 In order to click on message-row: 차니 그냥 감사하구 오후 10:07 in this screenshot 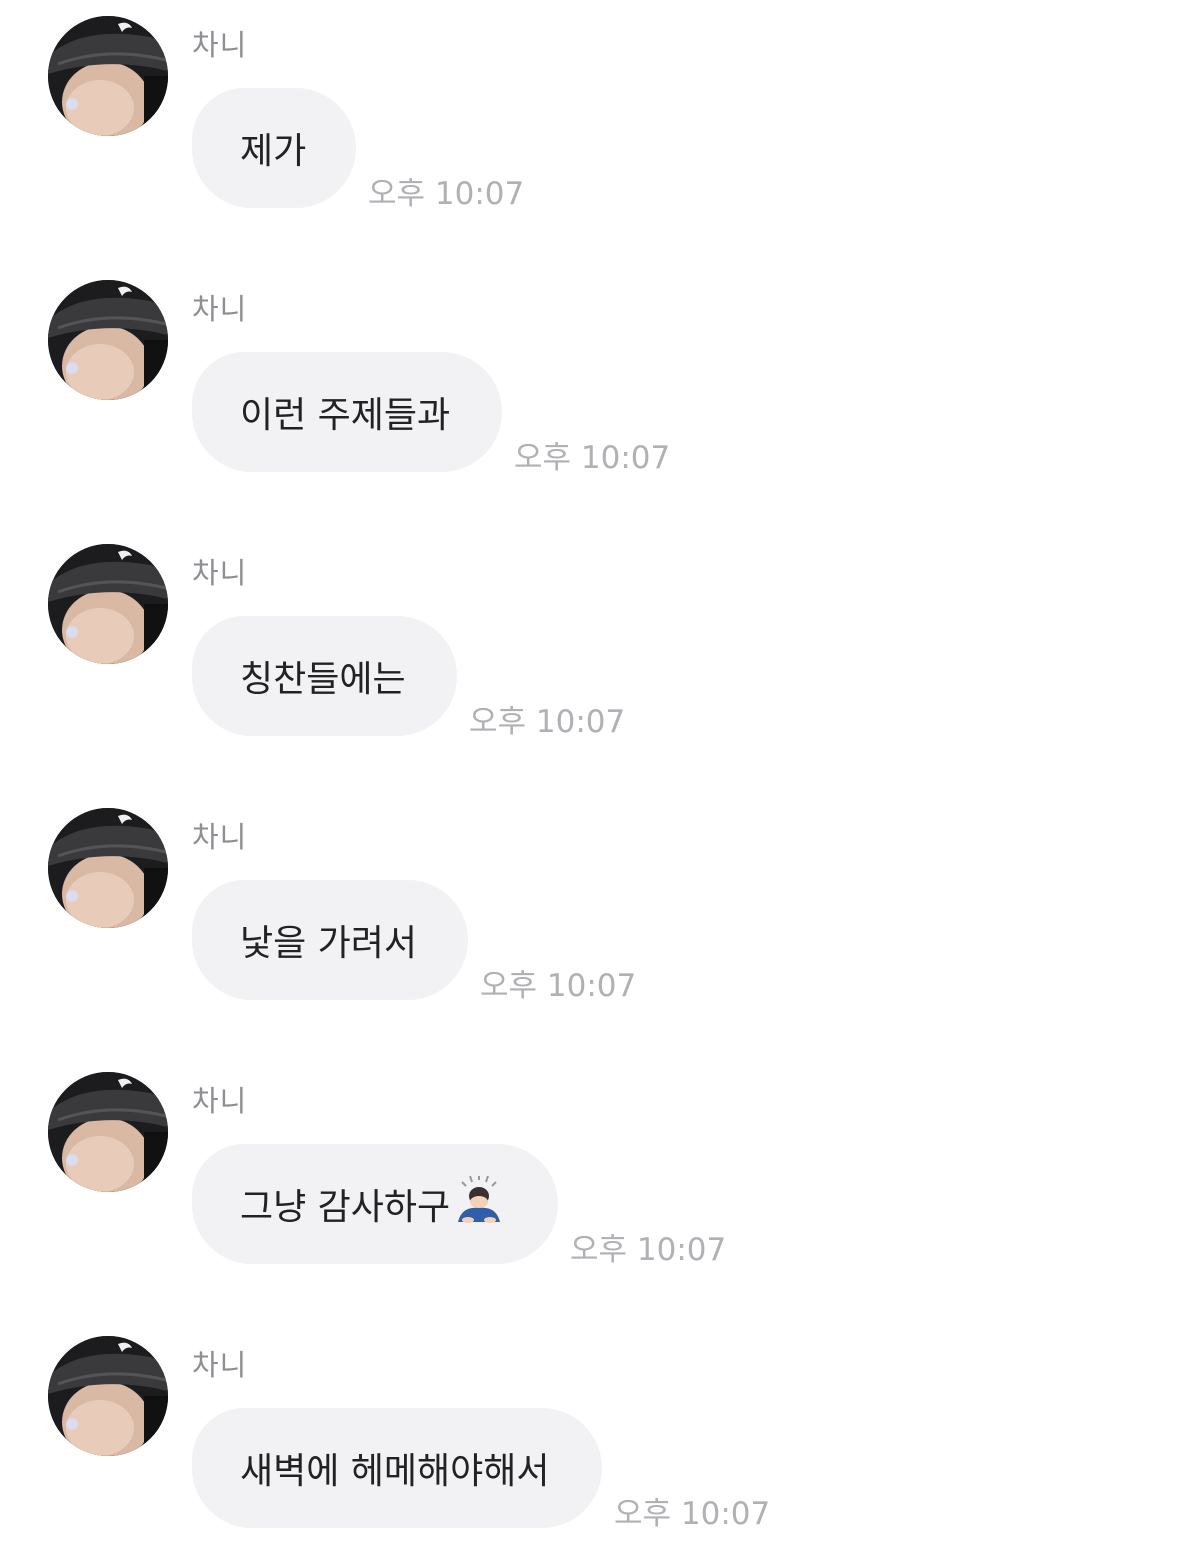, I will do `click(589, 1166)`.